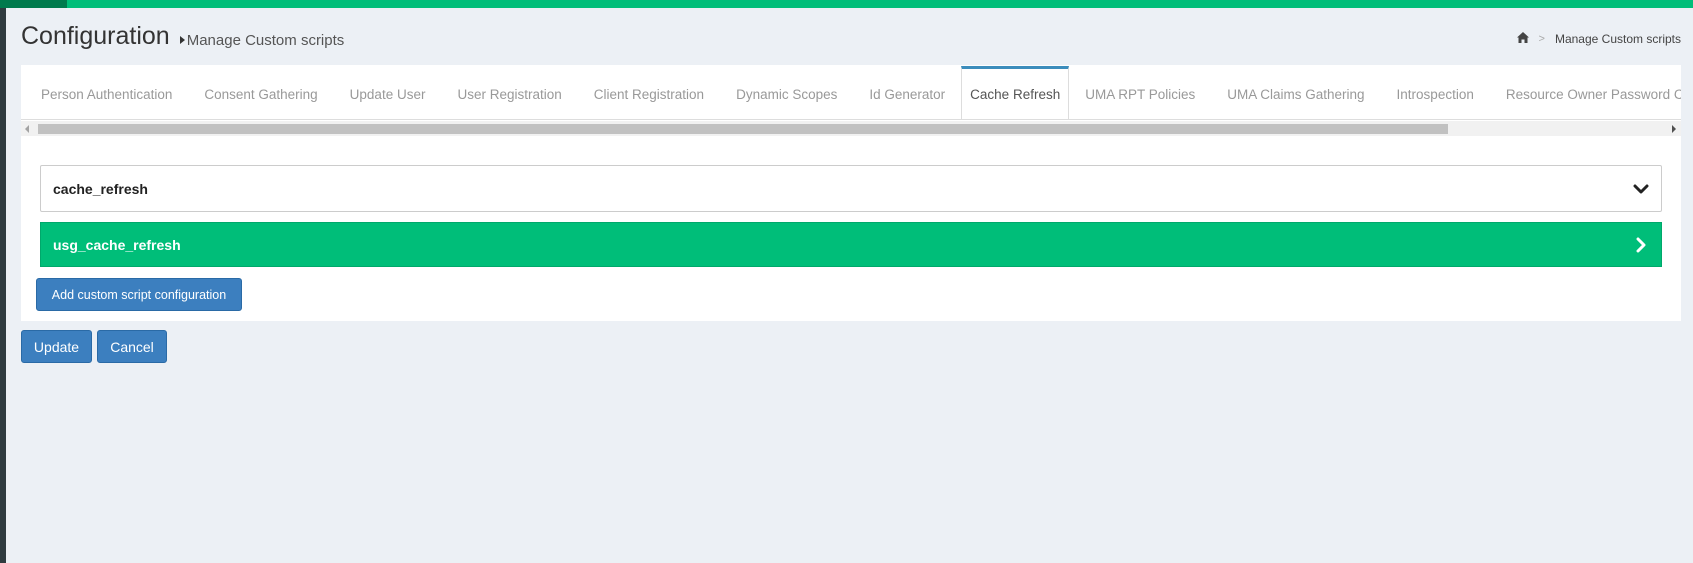 This screenshot has height=563, width=1693. What do you see at coordinates (649, 92) in the screenshot?
I see `tab-client-registration: Client Registration` at bounding box center [649, 92].